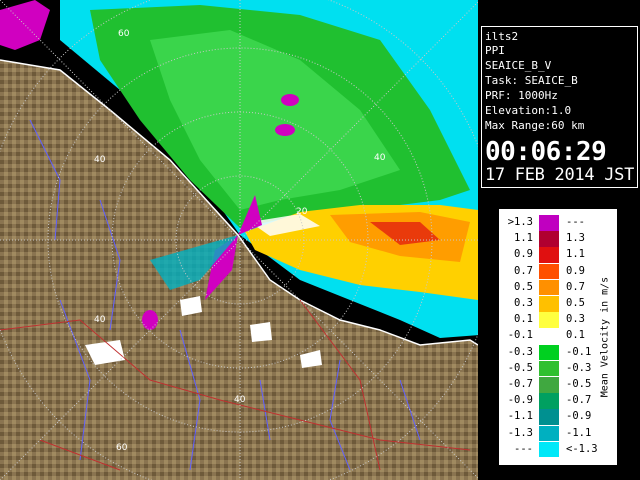 This screenshot has width=640, height=480. What do you see at coordinates (523, 286) in the screenshot?
I see `legend-lower-bound: 0.5` at bounding box center [523, 286].